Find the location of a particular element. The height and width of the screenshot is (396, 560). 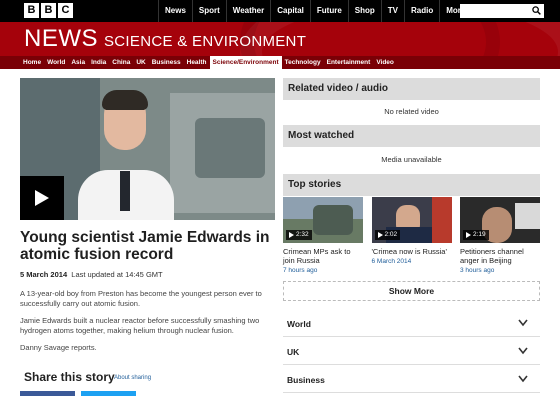

subnav-entertainment: Entertainment is located at coordinates (349, 62).